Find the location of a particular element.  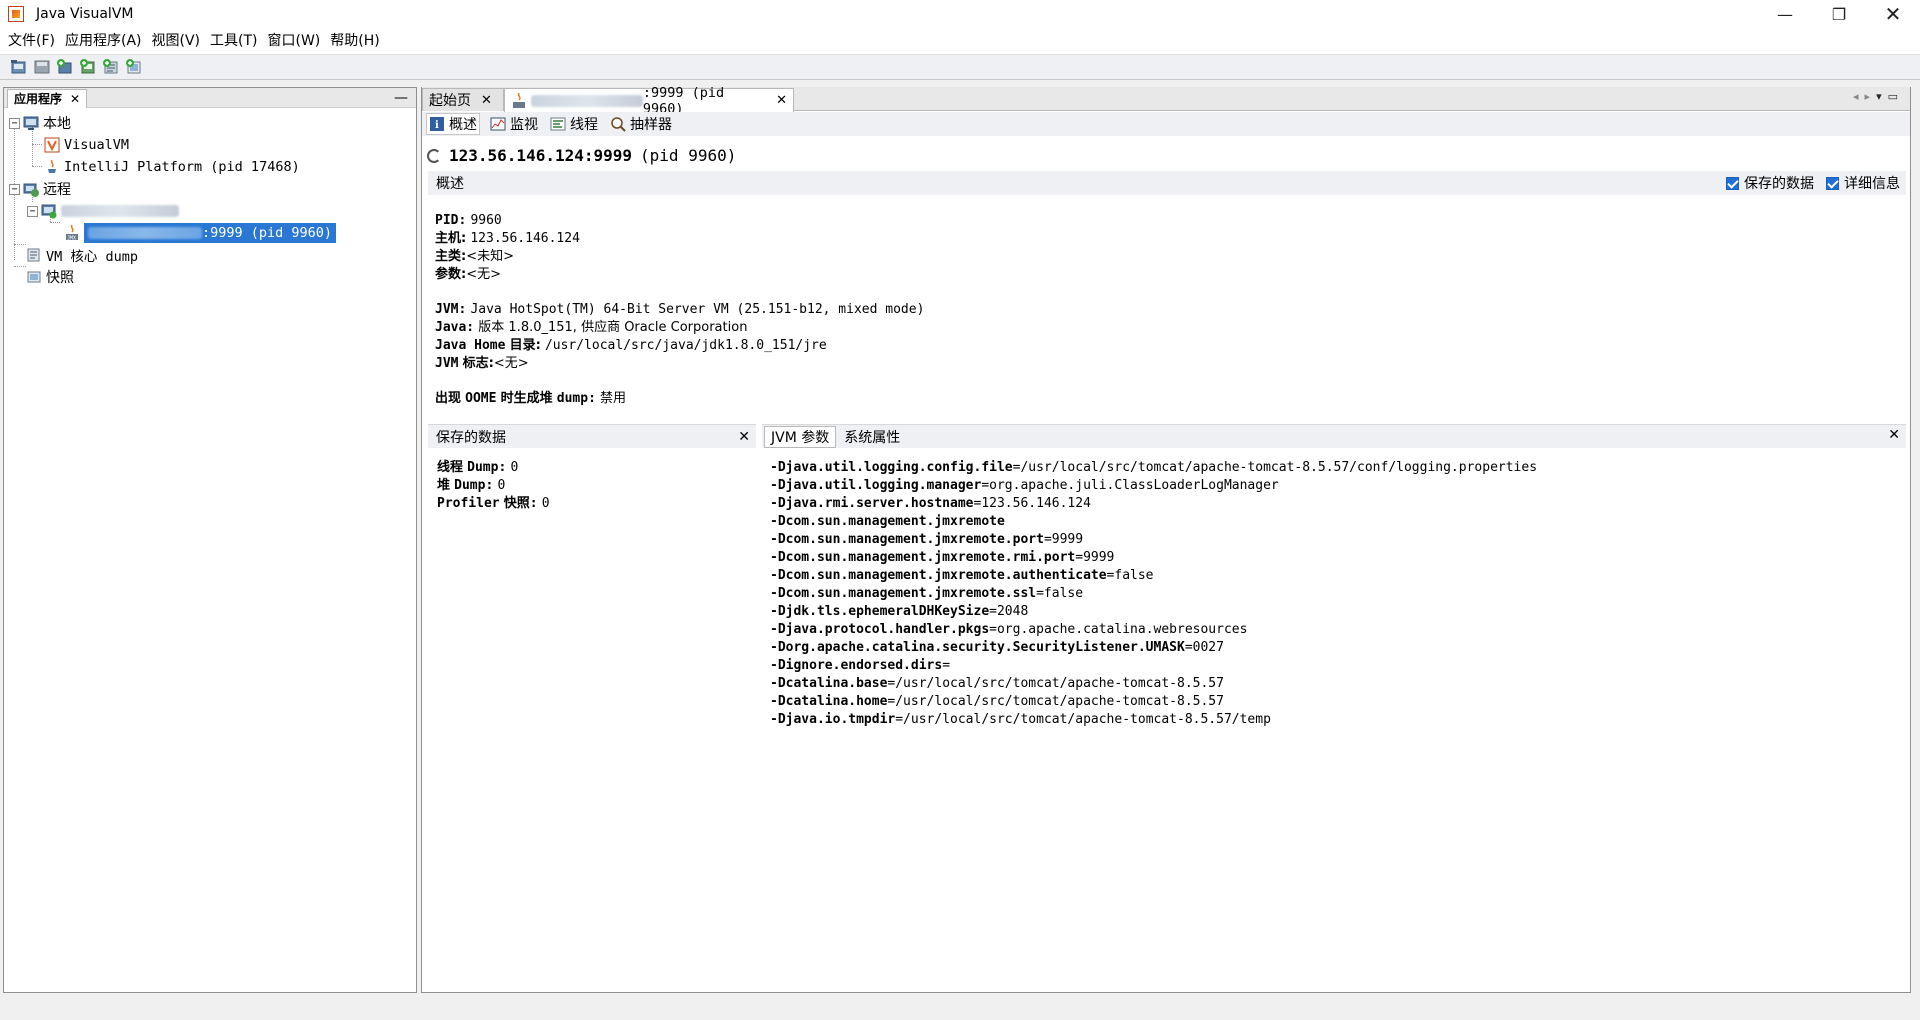

tab-list-icon: ▾ is located at coordinates (1882, 96).